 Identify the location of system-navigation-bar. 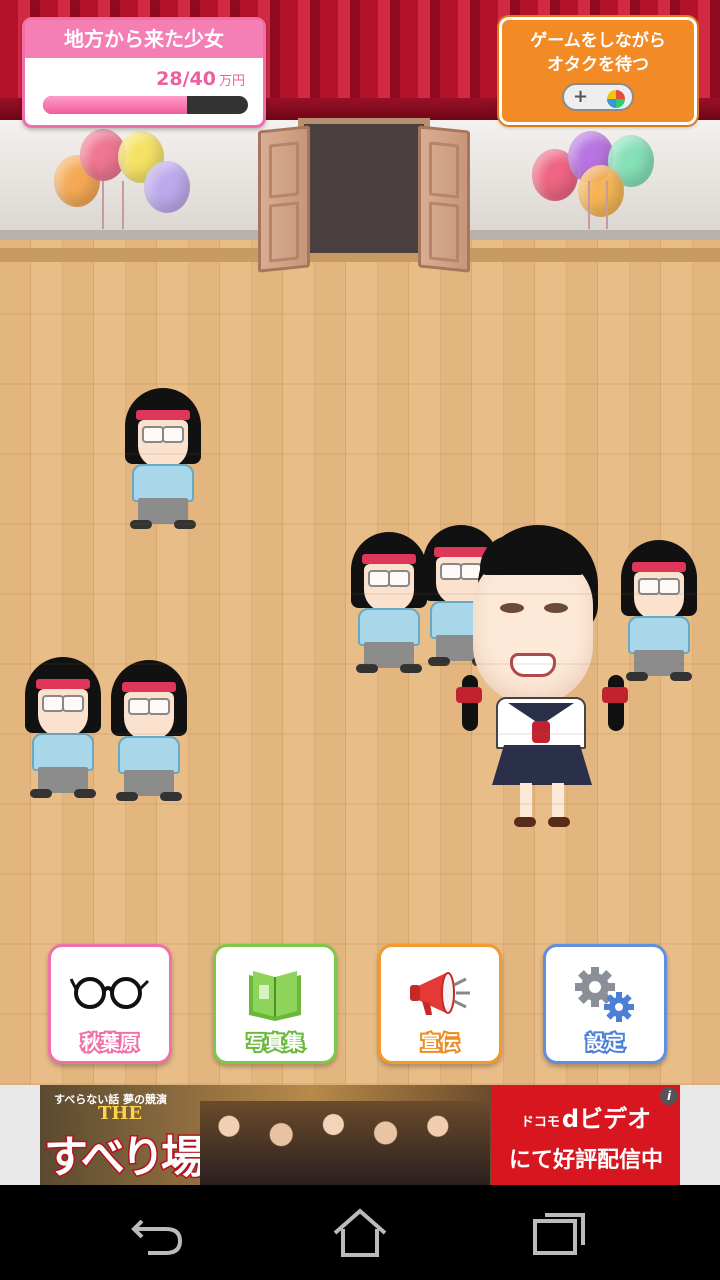
(360, 1232).